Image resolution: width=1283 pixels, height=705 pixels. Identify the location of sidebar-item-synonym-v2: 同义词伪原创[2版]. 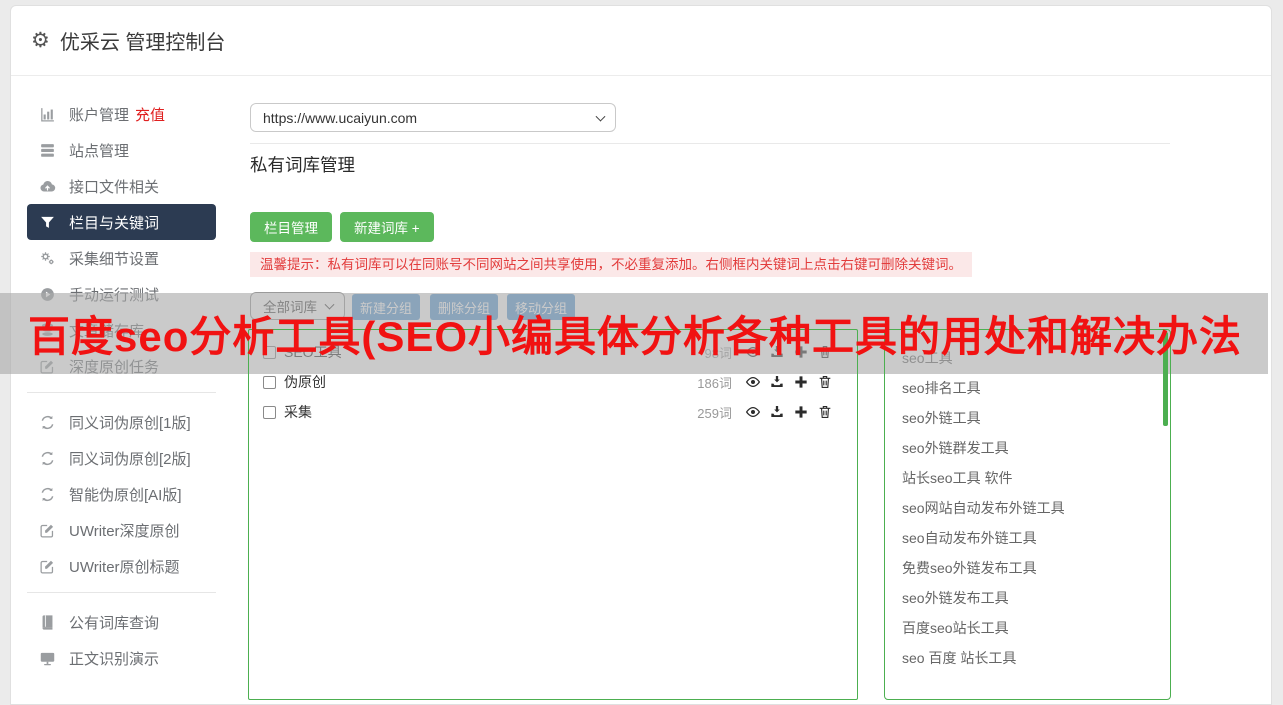
(121, 458).